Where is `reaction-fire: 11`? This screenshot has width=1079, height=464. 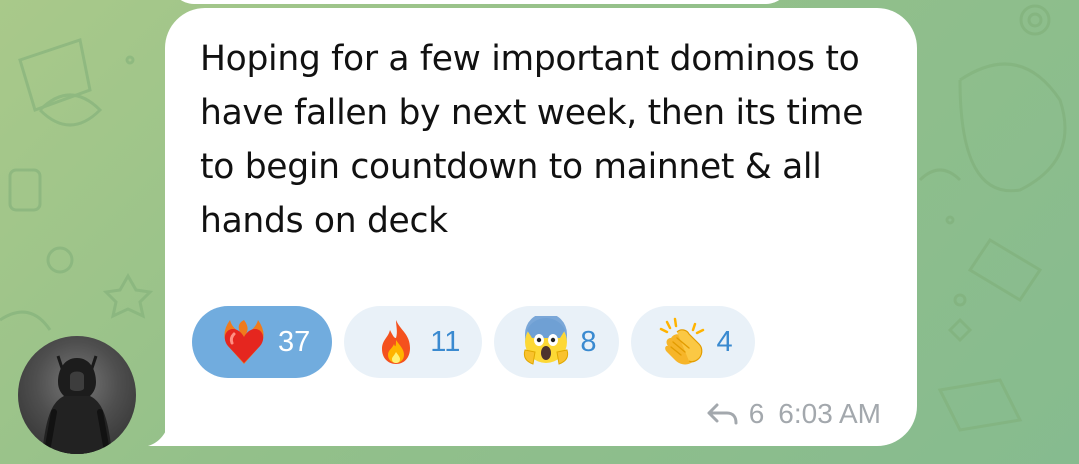 reaction-fire: 11 is located at coordinates (413, 342).